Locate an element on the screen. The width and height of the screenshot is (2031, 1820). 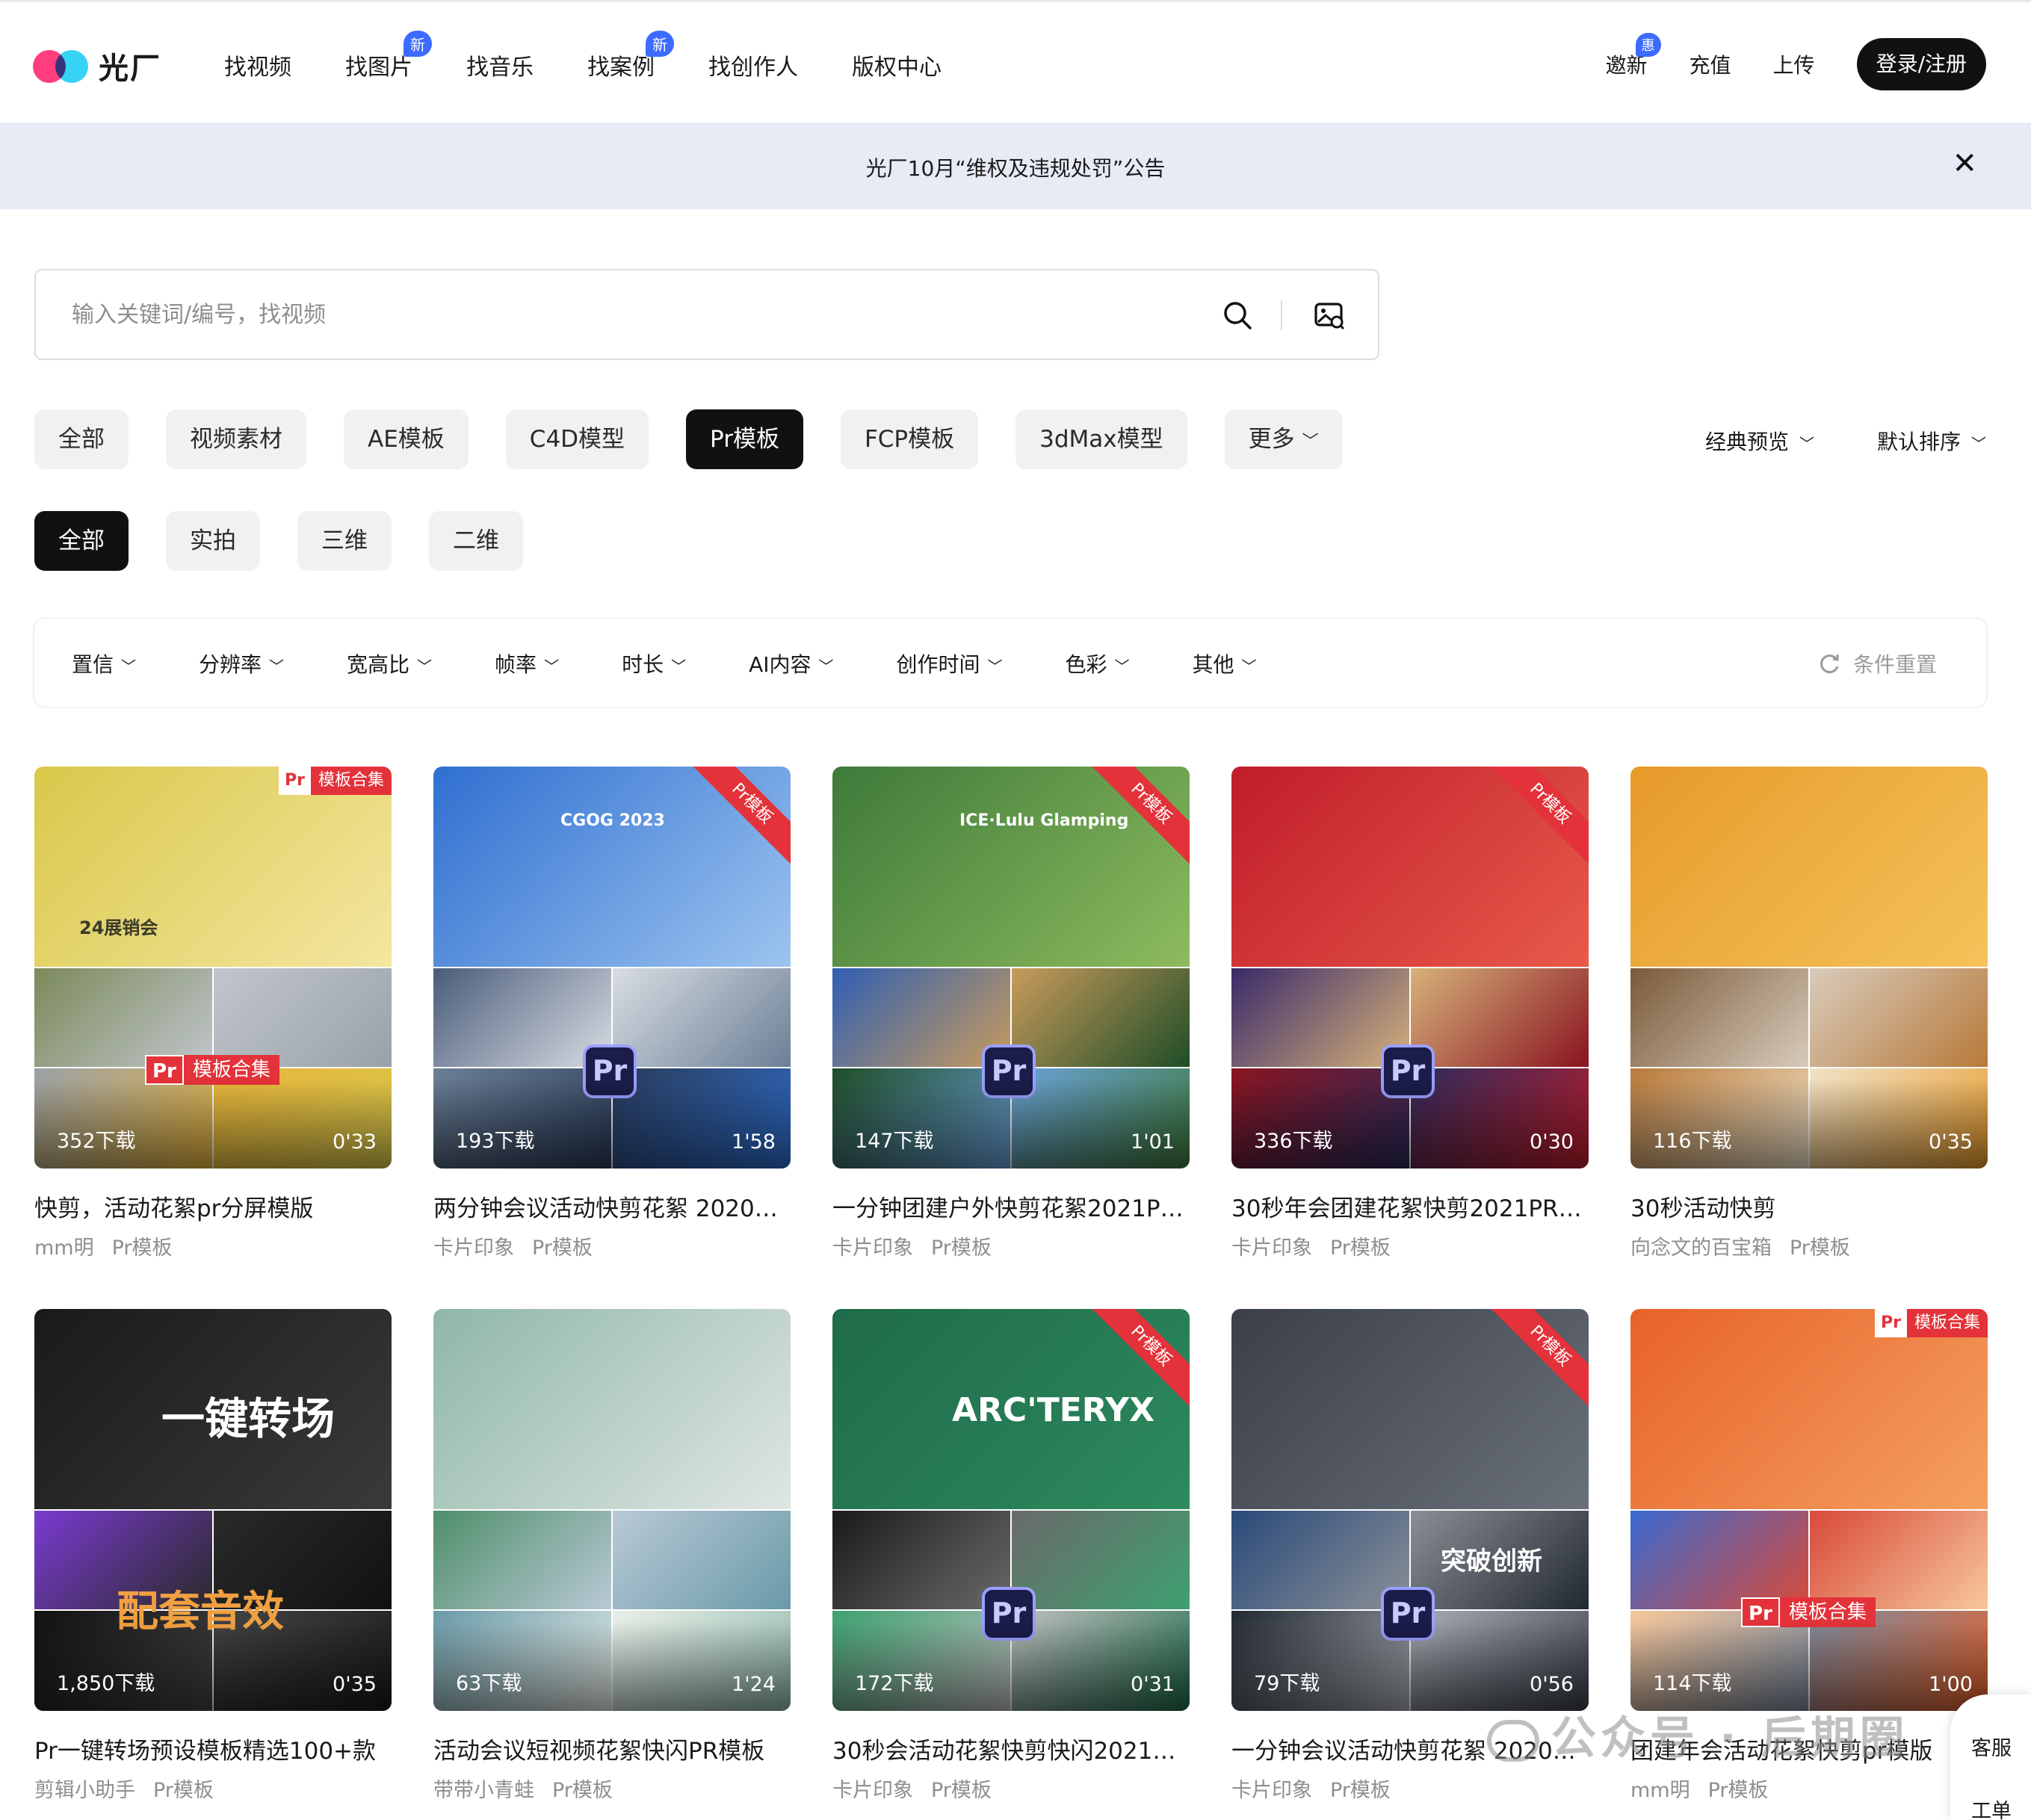
video-duration: 0'35 is located at coordinates (355, 1684).